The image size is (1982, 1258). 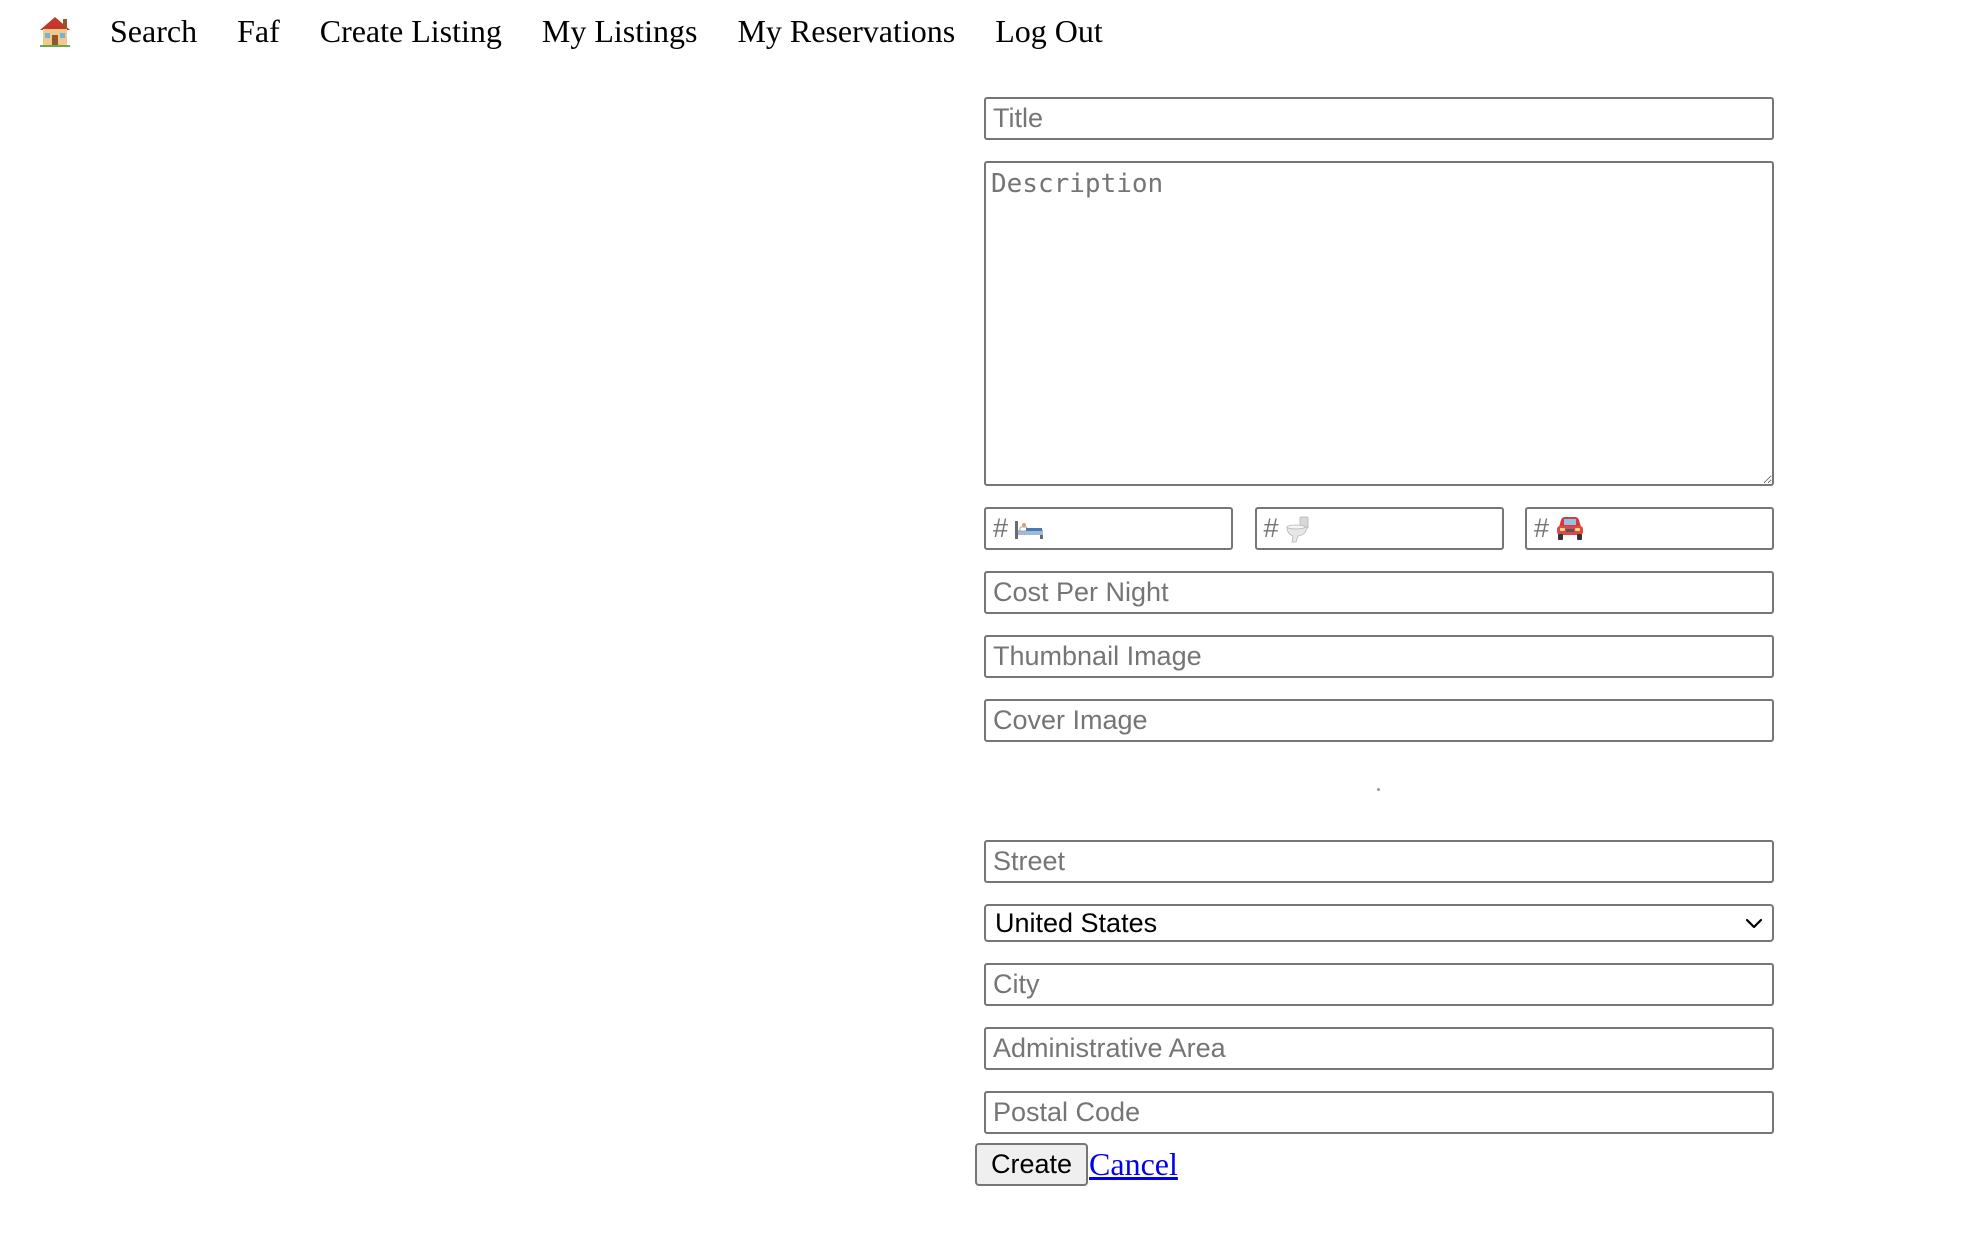 I want to click on parking-input: #, so click(x=1649, y=528).